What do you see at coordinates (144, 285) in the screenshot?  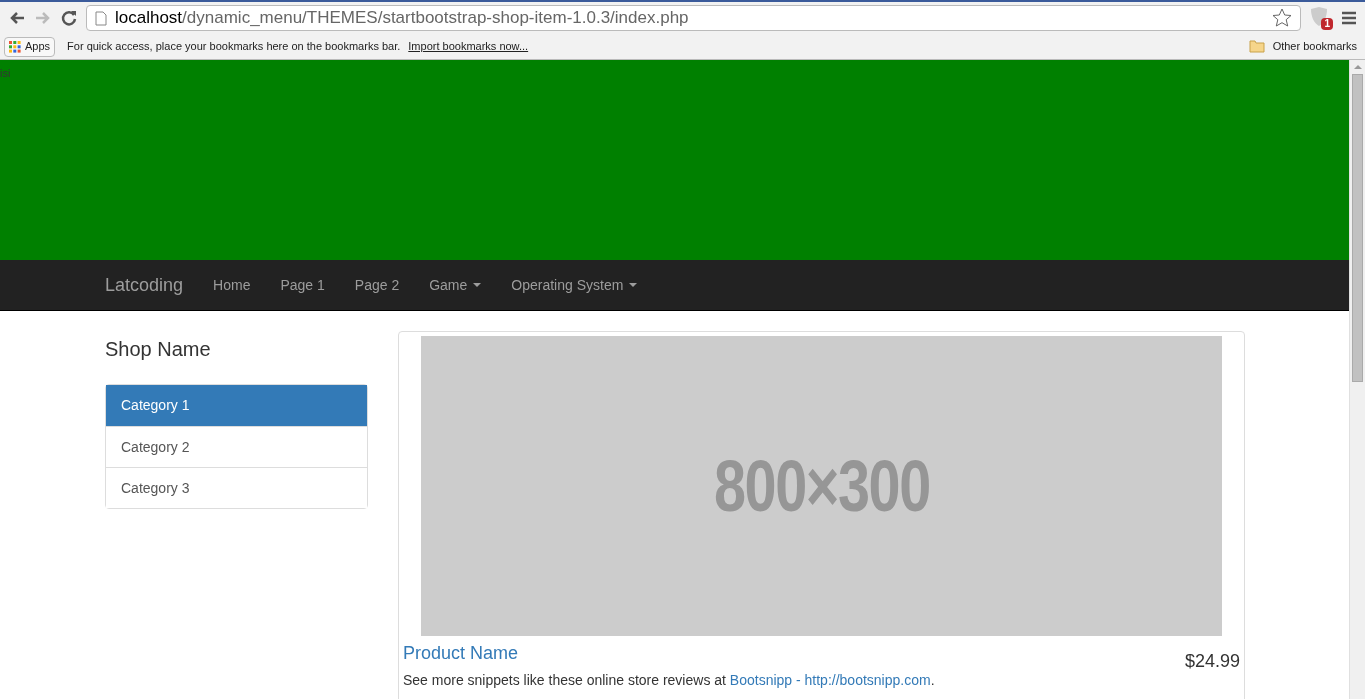 I see `navbar-brand: Latcoding` at bounding box center [144, 285].